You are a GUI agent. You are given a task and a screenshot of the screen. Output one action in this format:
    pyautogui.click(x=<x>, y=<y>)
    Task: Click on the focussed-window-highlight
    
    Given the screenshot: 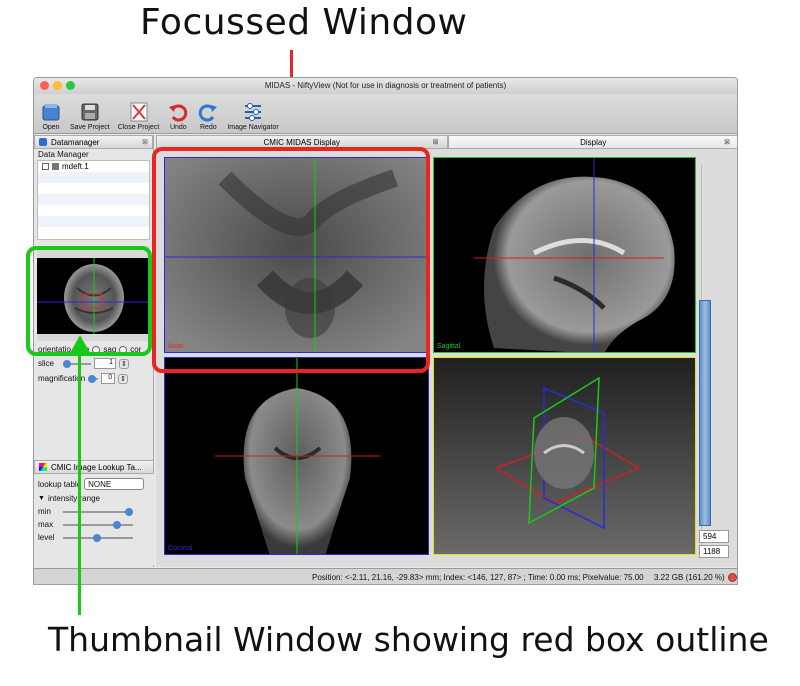 What is the action you would take?
    pyautogui.click(x=291, y=260)
    